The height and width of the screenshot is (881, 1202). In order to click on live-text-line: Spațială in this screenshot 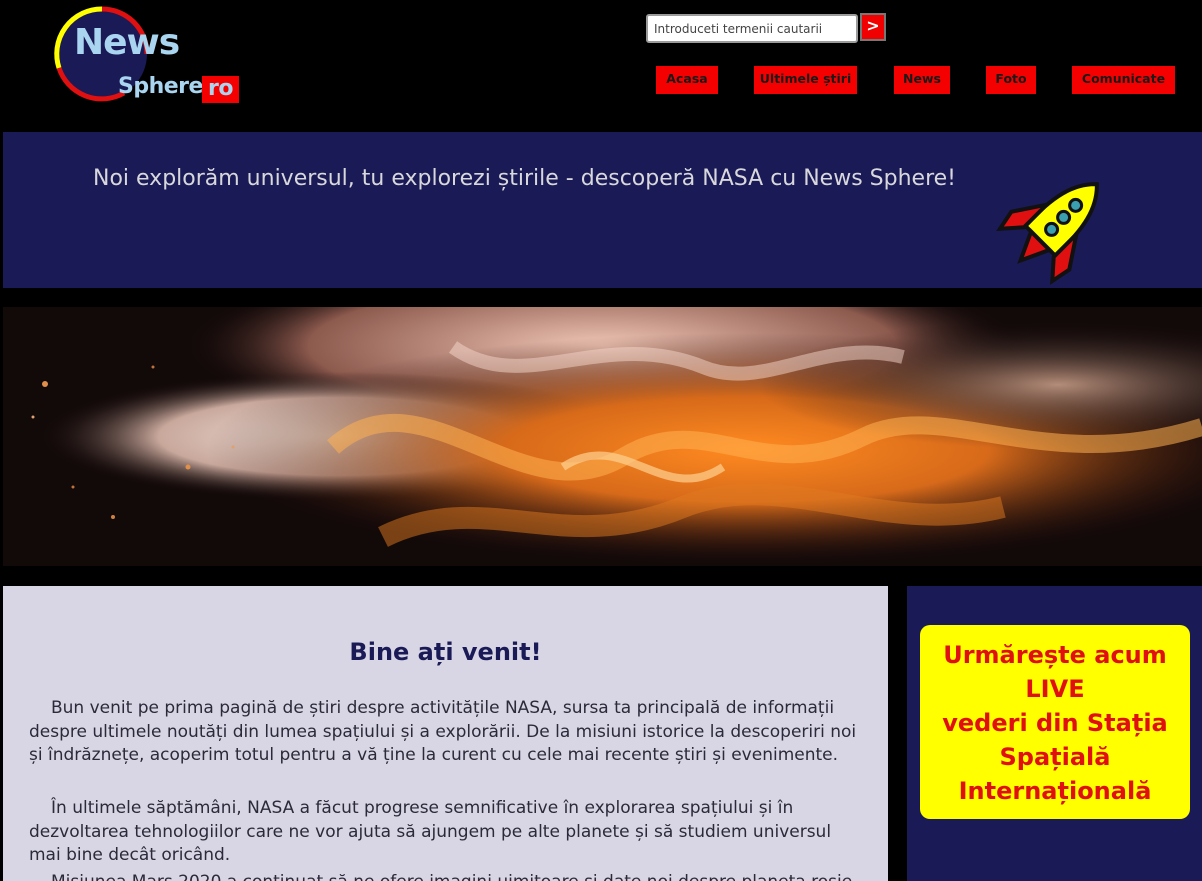, I will do `click(1055, 757)`.